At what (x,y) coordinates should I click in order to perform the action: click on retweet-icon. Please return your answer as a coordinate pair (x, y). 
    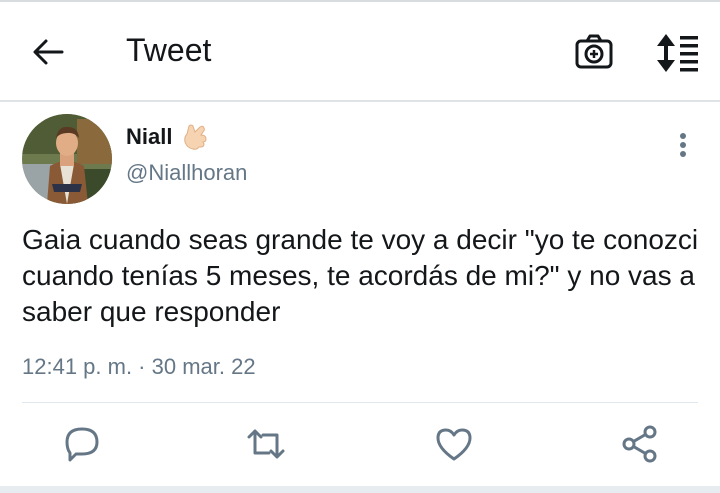
    Looking at the image, I should click on (266, 444).